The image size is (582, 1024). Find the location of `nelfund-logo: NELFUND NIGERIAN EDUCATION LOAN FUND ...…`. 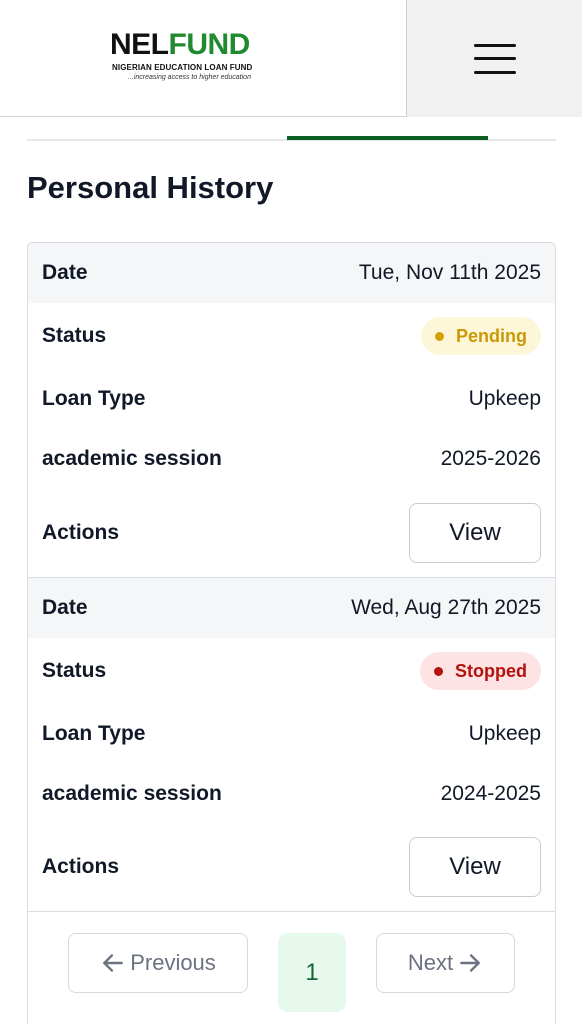

nelfund-logo: NELFUND NIGERIAN EDUCATION LOAN FUND ...… is located at coordinates (195, 58).